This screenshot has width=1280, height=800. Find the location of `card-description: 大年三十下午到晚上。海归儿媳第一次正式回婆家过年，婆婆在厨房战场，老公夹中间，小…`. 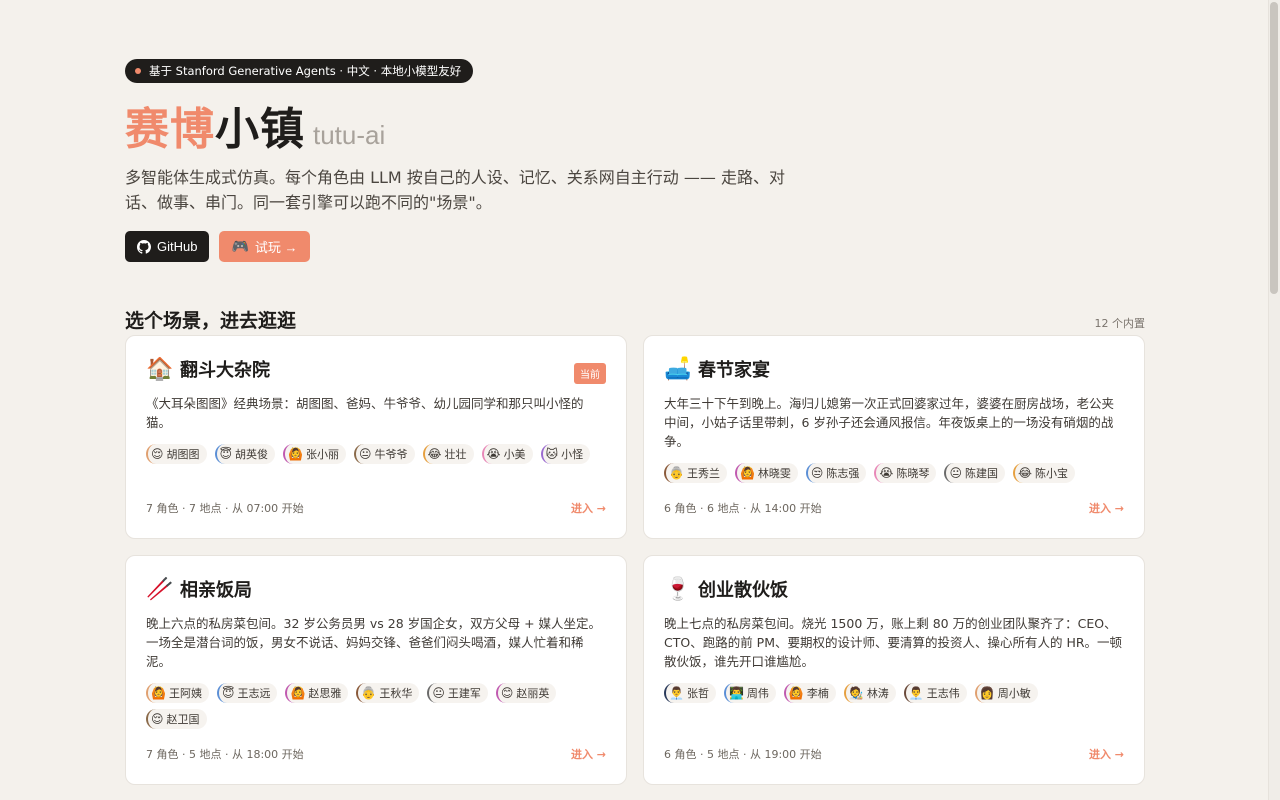

card-description: 大年三十下午到晚上。海归儿媳第一次正式回婆家过年，婆婆在厨房战场，老公夹中间，小… is located at coordinates (889, 422).